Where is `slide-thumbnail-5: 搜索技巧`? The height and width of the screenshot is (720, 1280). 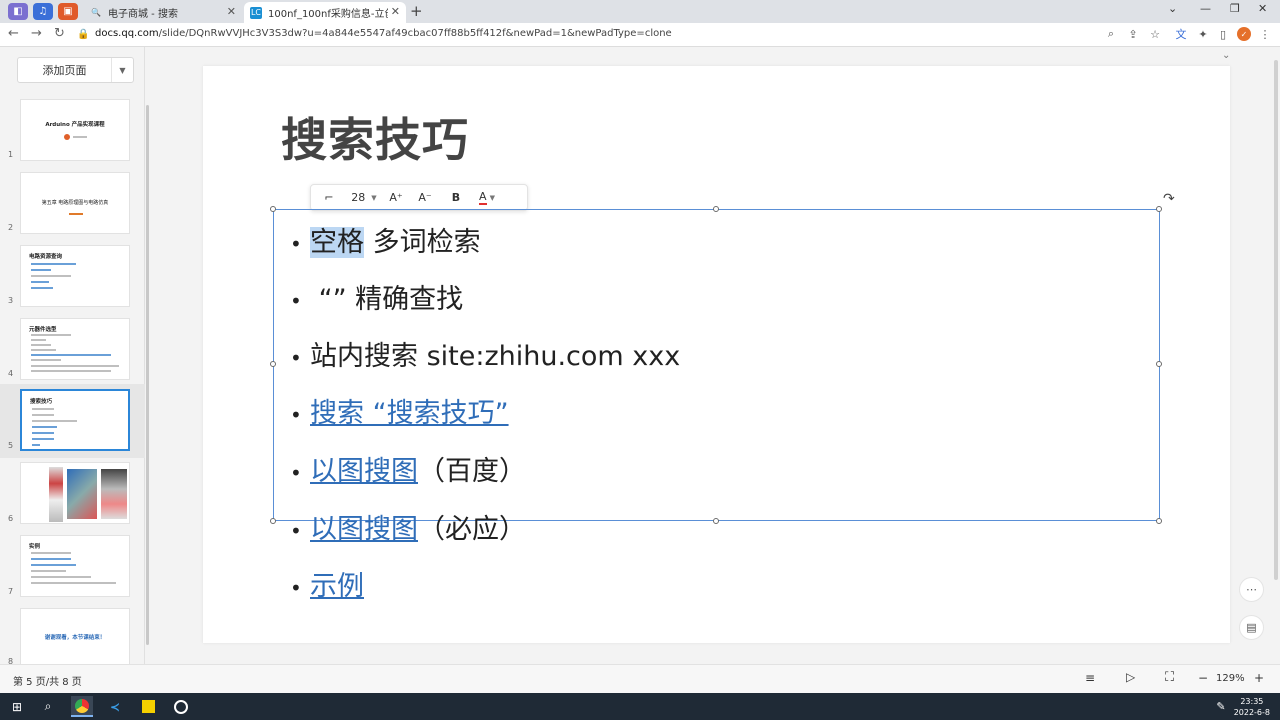
slide-thumbnail-5: 搜索技巧 is located at coordinates (75, 420).